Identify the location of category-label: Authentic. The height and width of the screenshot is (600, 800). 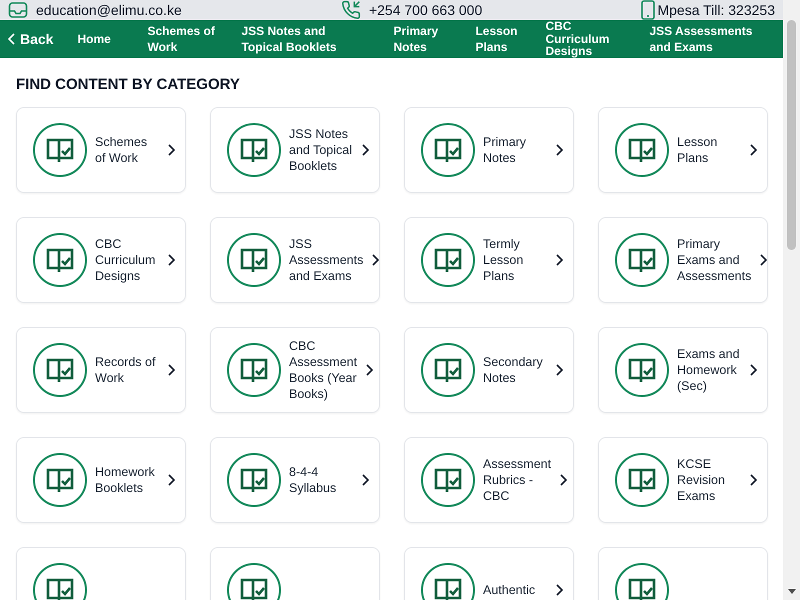
(509, 590).